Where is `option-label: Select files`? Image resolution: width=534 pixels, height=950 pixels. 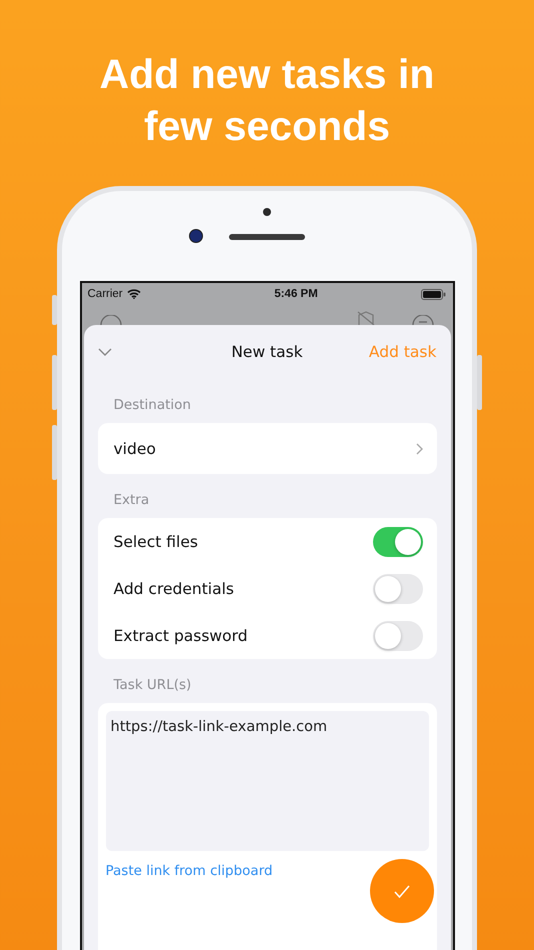 option-label: Select files is located at coordinates (156, 541).